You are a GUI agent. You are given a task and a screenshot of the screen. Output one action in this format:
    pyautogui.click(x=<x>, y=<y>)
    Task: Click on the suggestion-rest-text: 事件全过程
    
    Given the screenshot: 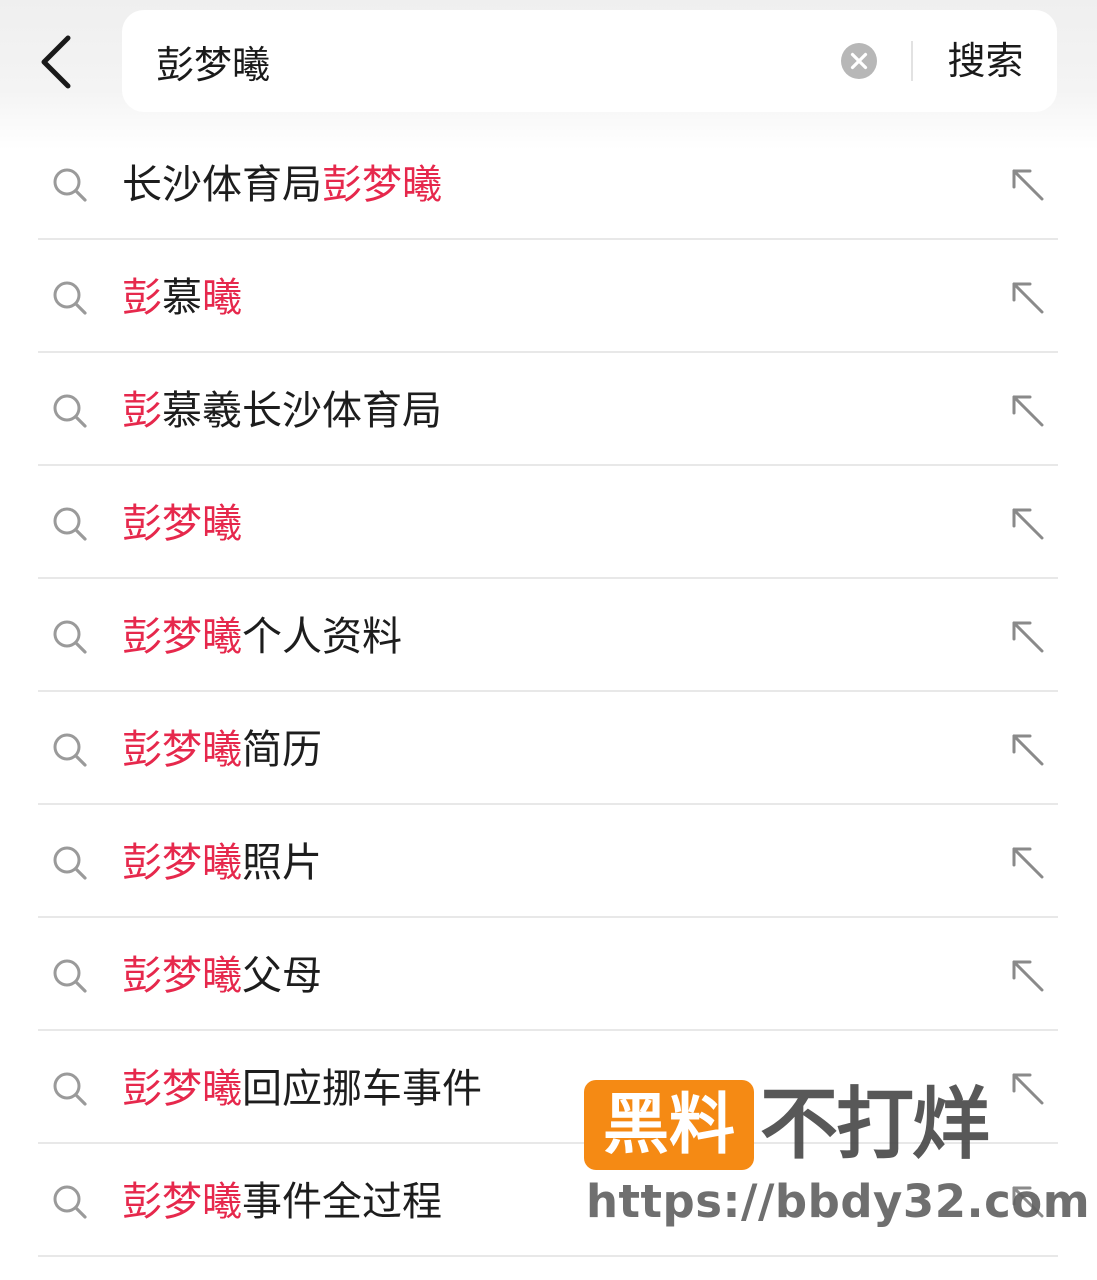 What is the action you would take?
    pyautogui.click(x=342, y=1202)
    